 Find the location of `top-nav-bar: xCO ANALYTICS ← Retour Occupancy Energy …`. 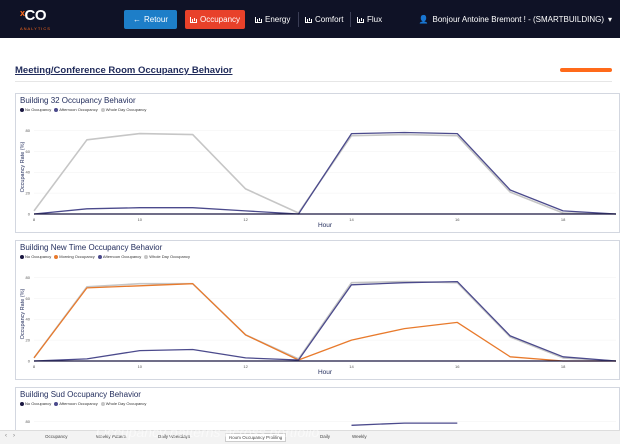

top-nav-bar: xCO ANALYTICS ← Retour Occupancy Energy … is located at coordinates (310, 19).